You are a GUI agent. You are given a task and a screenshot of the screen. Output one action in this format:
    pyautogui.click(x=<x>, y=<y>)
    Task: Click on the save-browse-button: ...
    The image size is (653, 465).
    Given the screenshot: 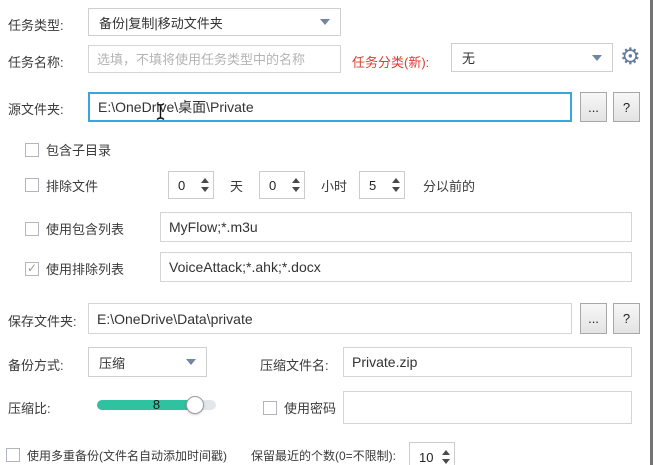 What is the action you would take?
    pyautogui.click(x=593, y=318)
    